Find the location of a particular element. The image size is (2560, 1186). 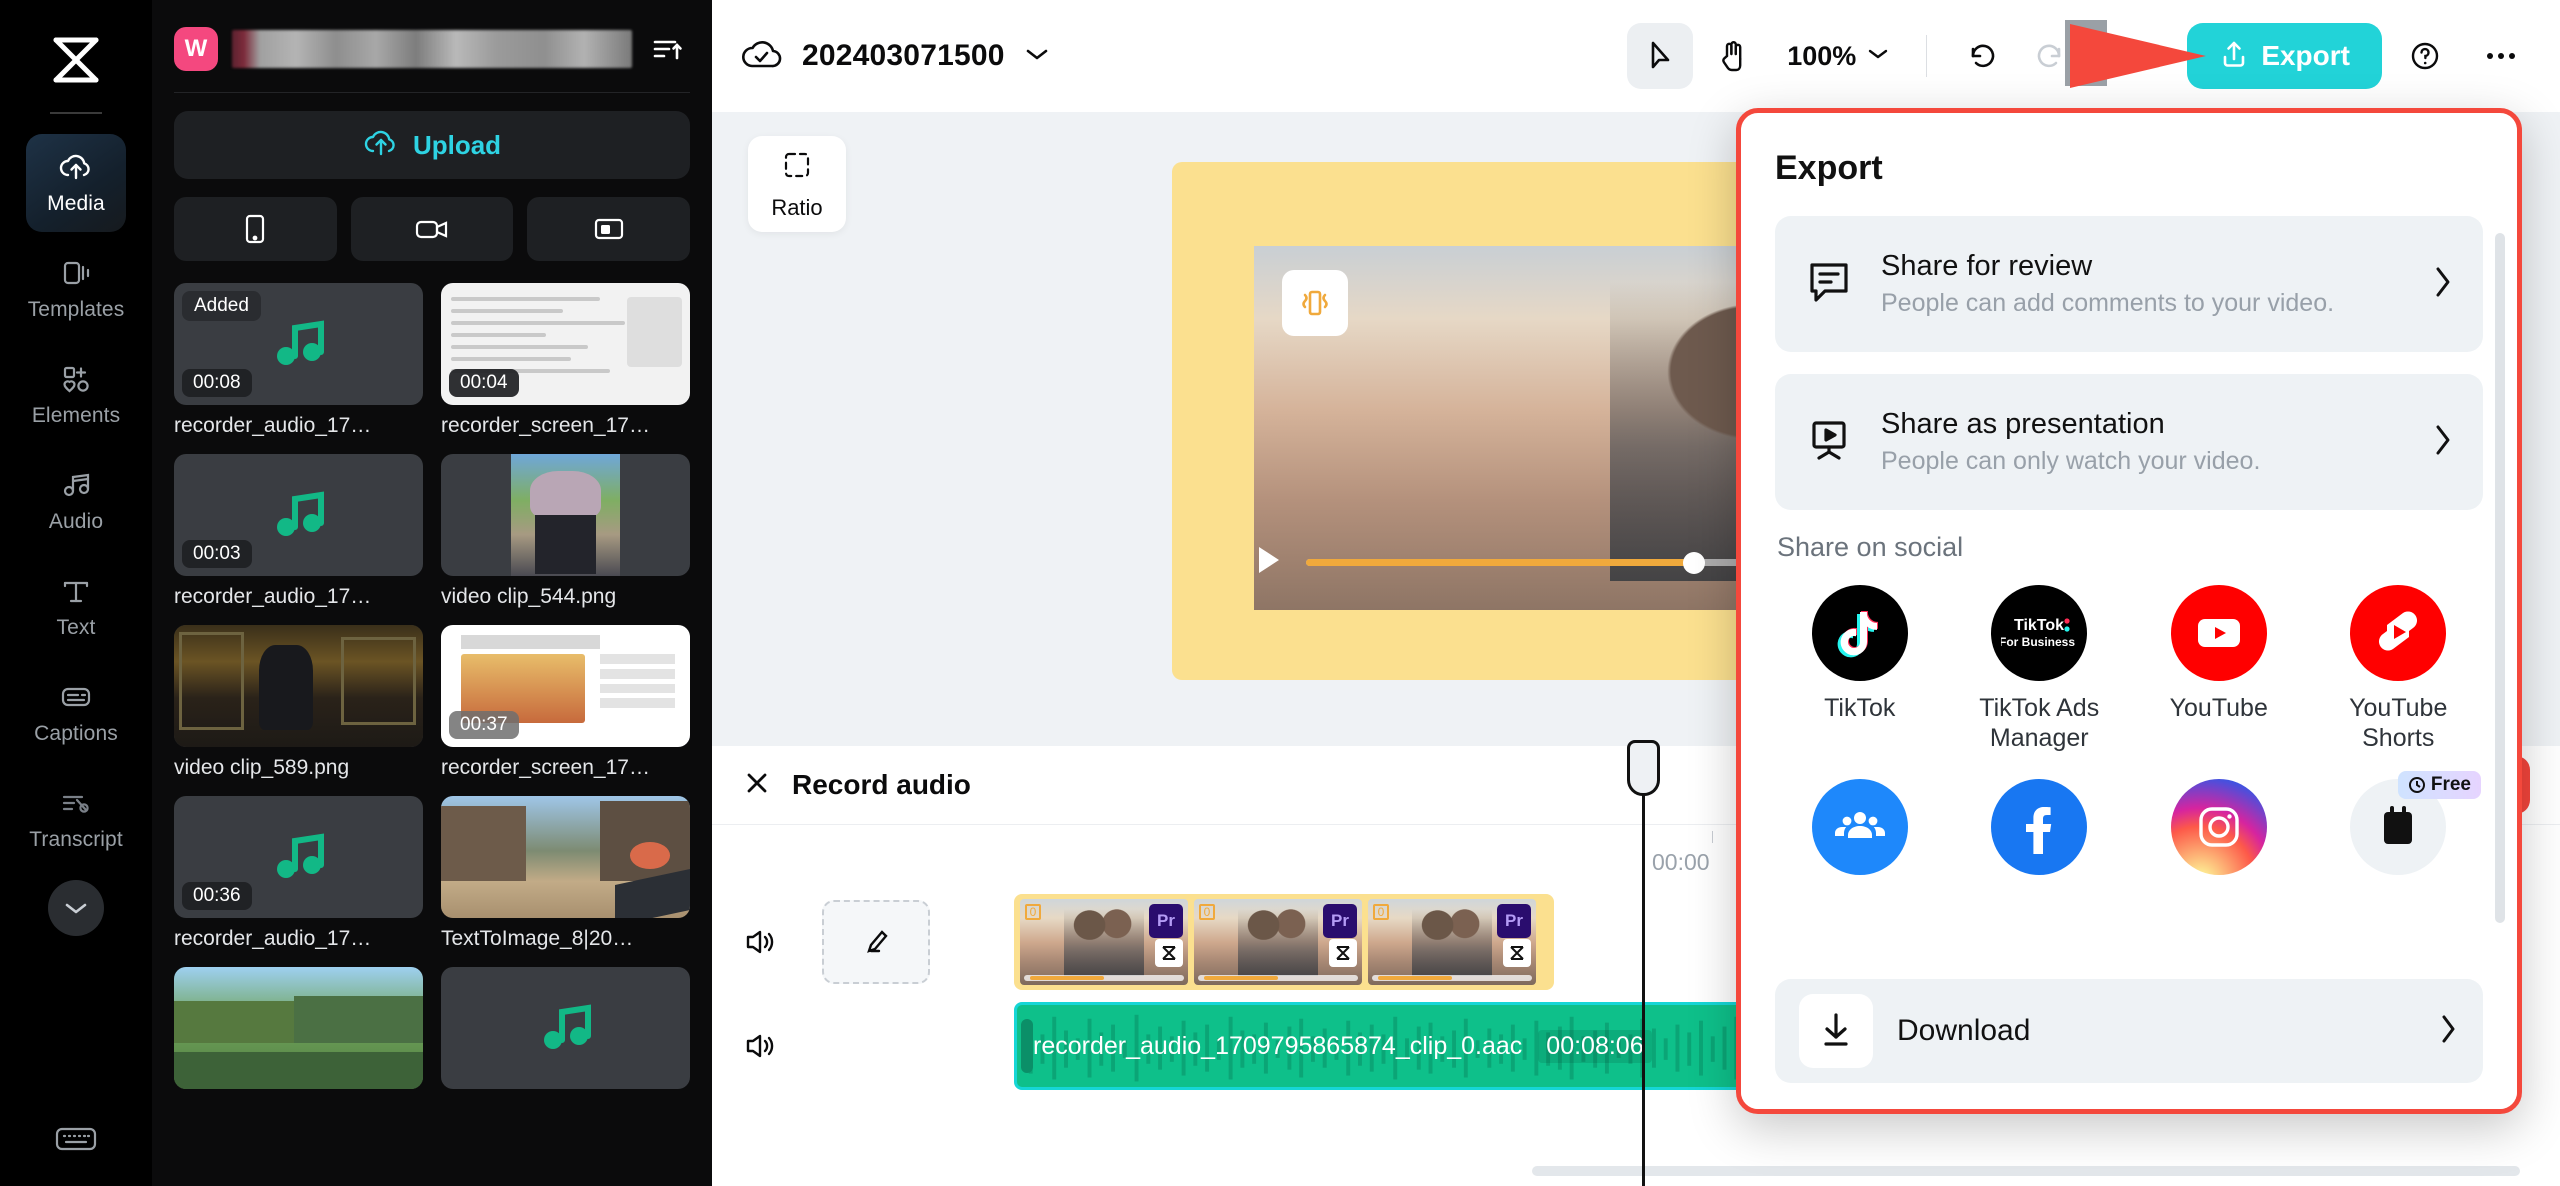

presentation-icon is located at coordinates (1829, 442).